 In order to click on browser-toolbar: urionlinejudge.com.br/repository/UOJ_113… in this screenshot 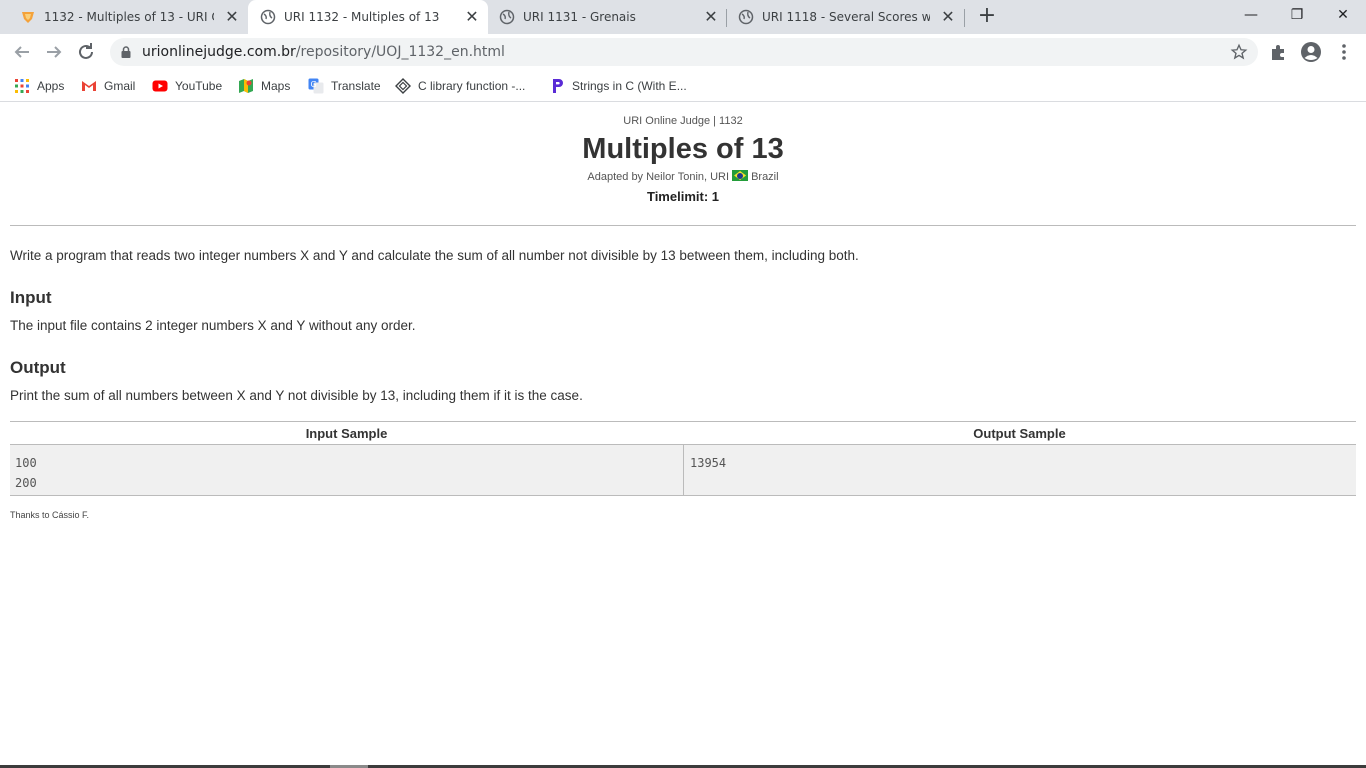, I will do `click(683, 52)`.